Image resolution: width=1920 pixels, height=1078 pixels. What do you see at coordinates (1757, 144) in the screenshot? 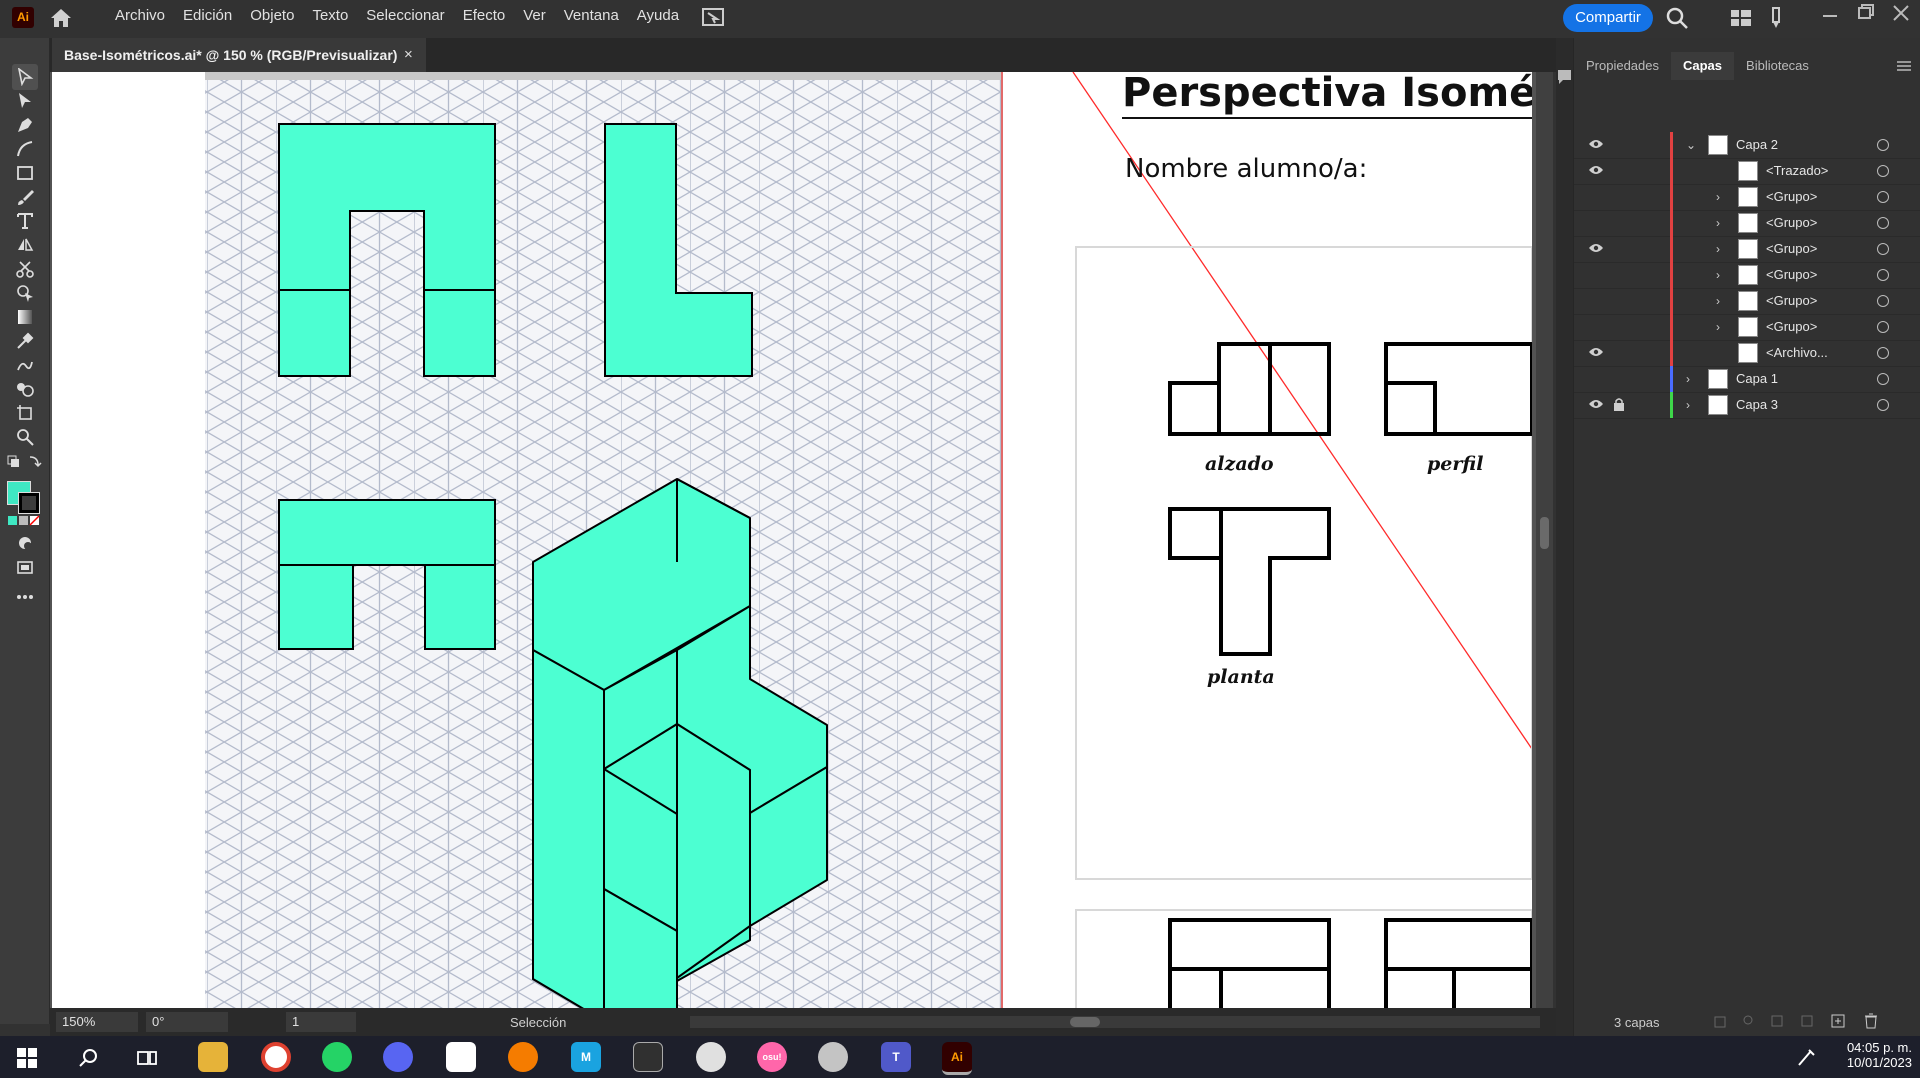
I see `layer-name: Capa 2` at bounding box center [1757, 144].